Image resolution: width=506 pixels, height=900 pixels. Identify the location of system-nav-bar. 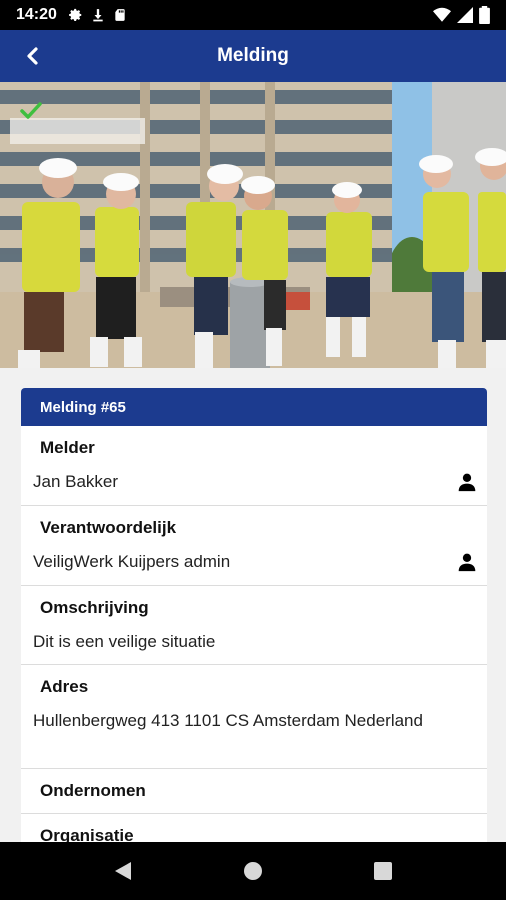
(253, 871).